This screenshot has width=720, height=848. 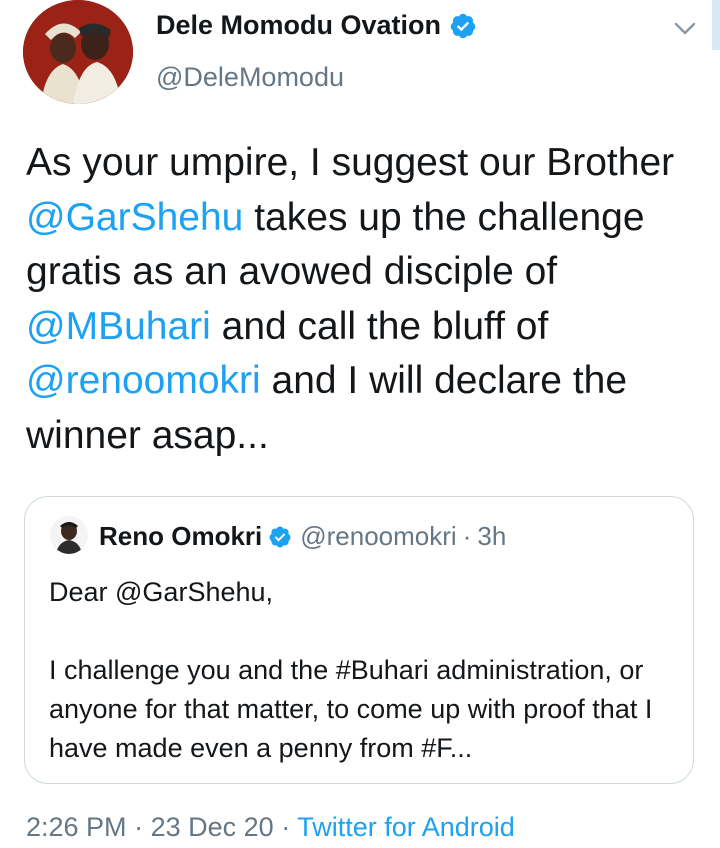 I want to click on author-handle: @DeleMomodu, so click(x=250, y=77).